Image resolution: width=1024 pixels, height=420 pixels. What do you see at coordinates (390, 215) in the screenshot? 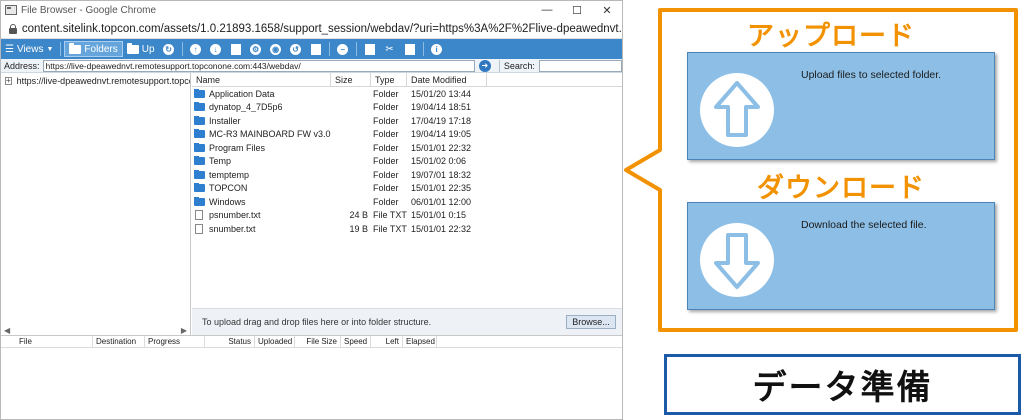
I see `file-type: File TXT` at bounding box center [390, 215].